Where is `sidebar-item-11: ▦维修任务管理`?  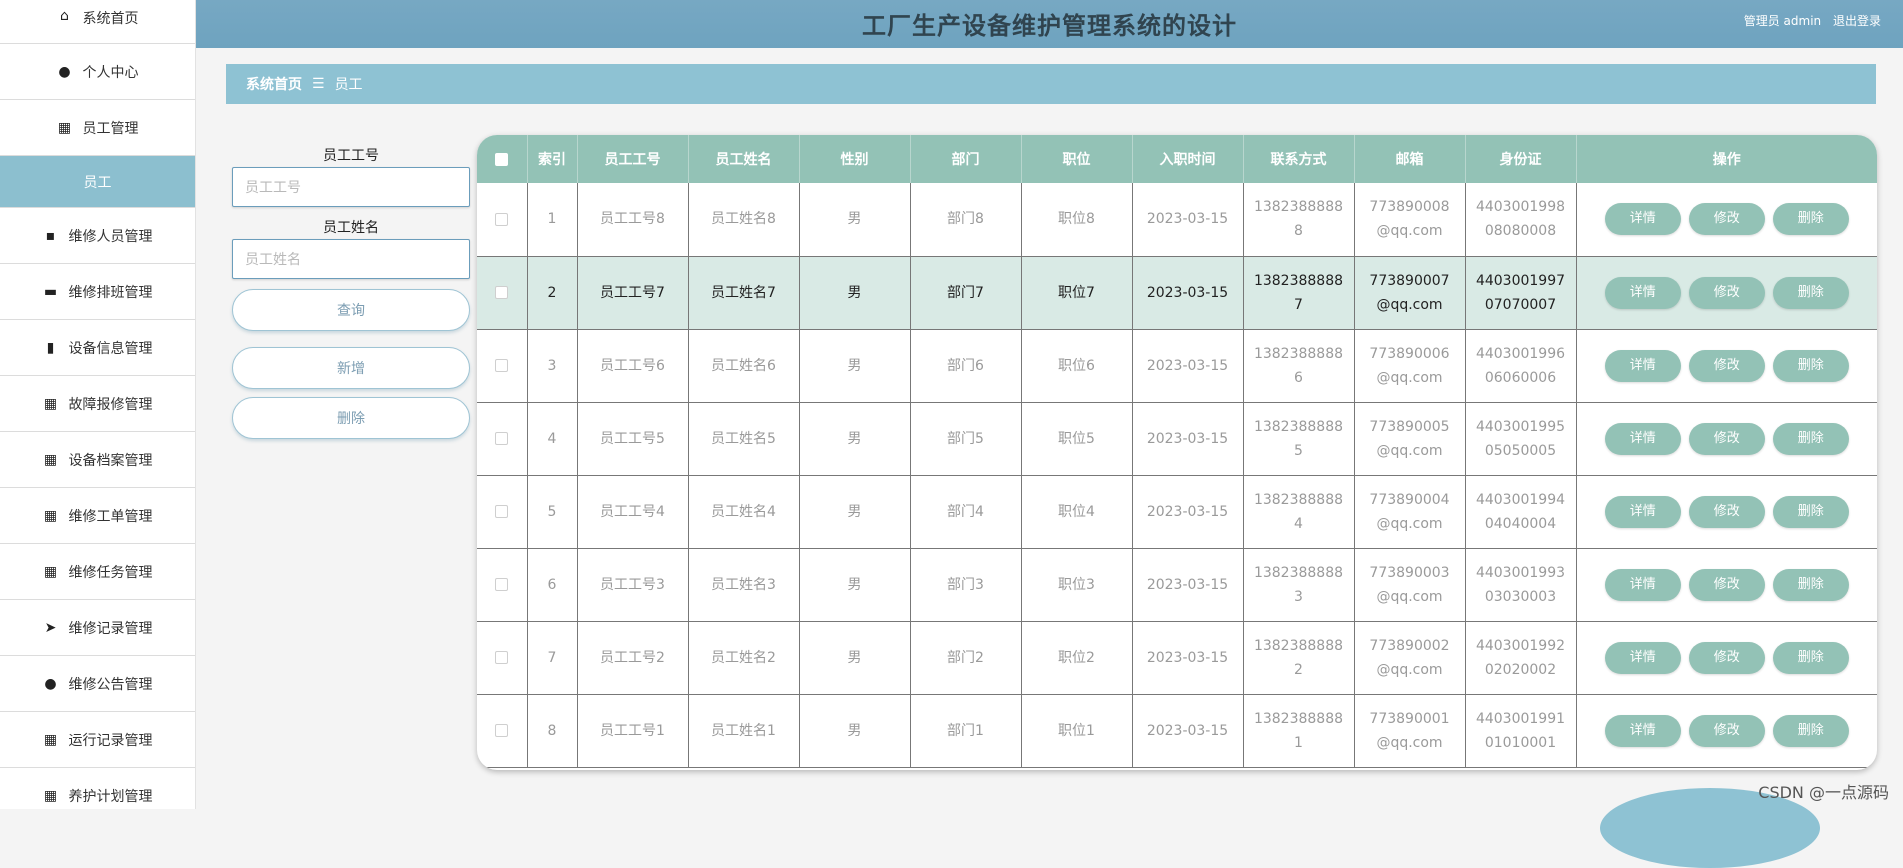 sidebar-item-11: ▦维修任务管理 is located at coordinates (97, 572).